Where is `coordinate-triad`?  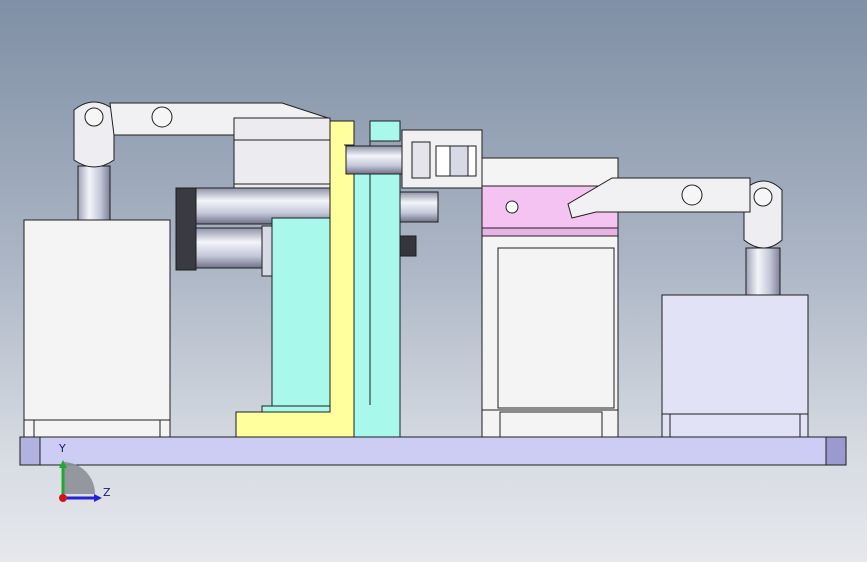 coordinate-triad is located at coordinates (80, 481).